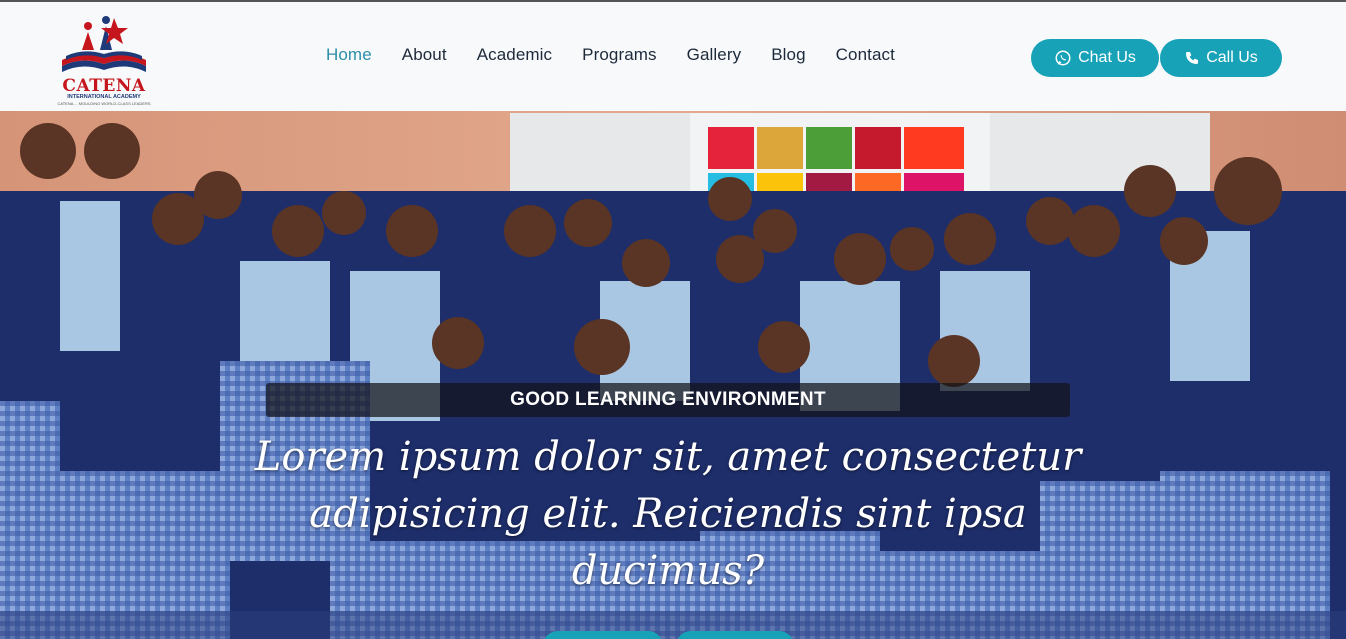  What do you see at coordinates (104, 103) in the screenshot?
I see `brand-tagline: CATENA ... MOULDING WORLD-CLASS LEADERS` at bounding box center [104, 103].